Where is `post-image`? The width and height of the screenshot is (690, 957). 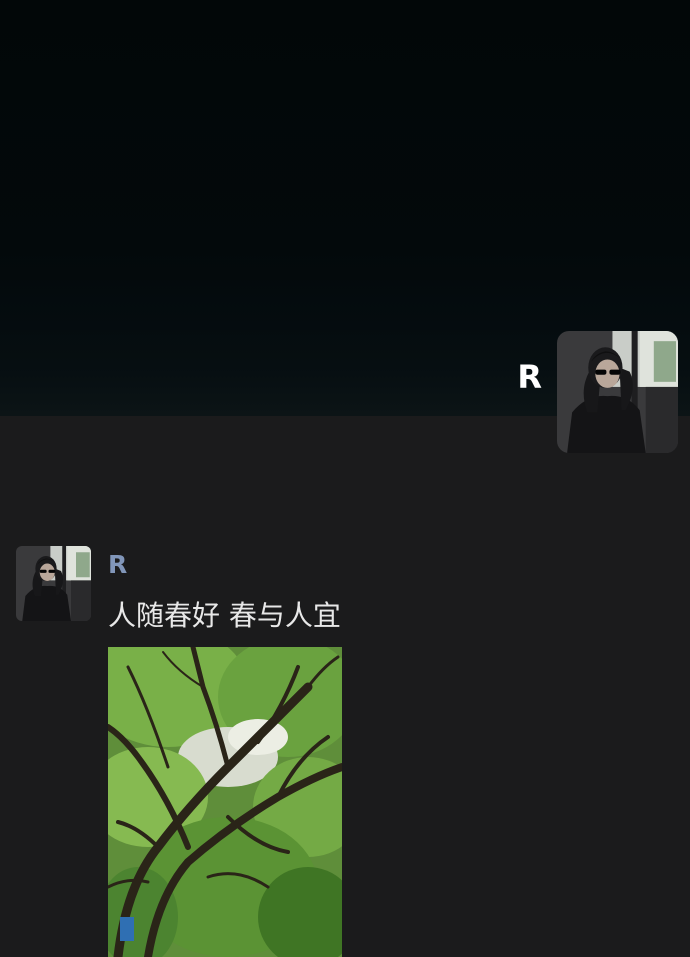
post-image is located at coordinates (225, 802).